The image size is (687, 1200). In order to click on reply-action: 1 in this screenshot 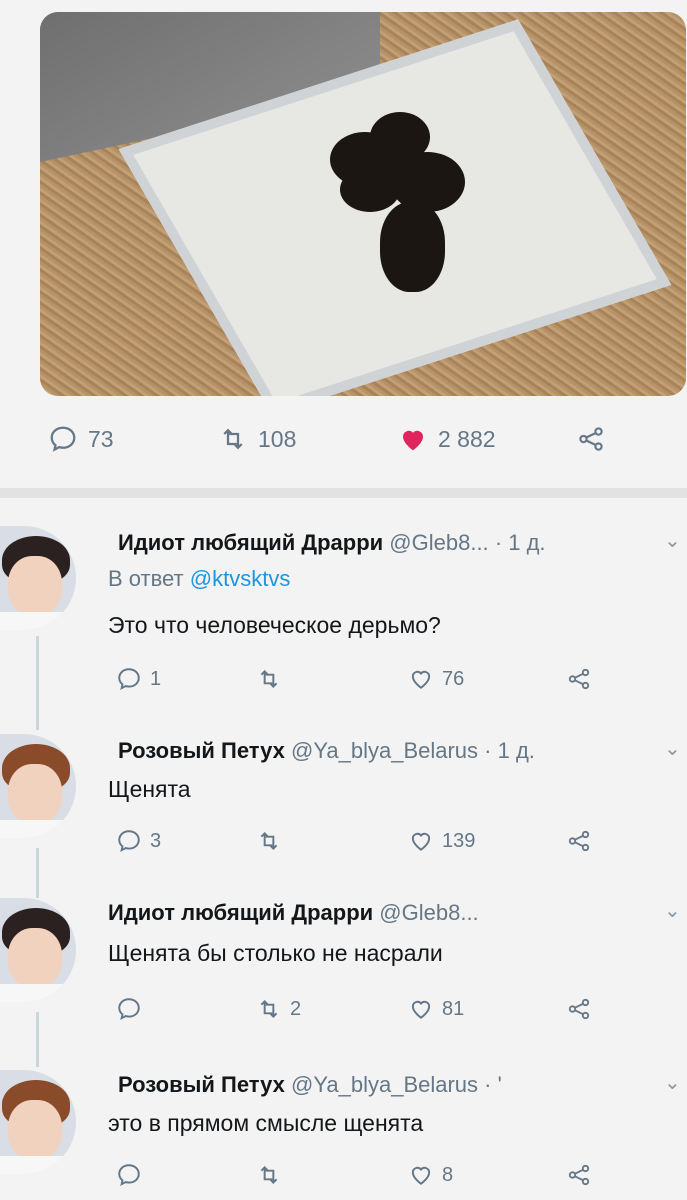, I will do `click(138, 679)`.